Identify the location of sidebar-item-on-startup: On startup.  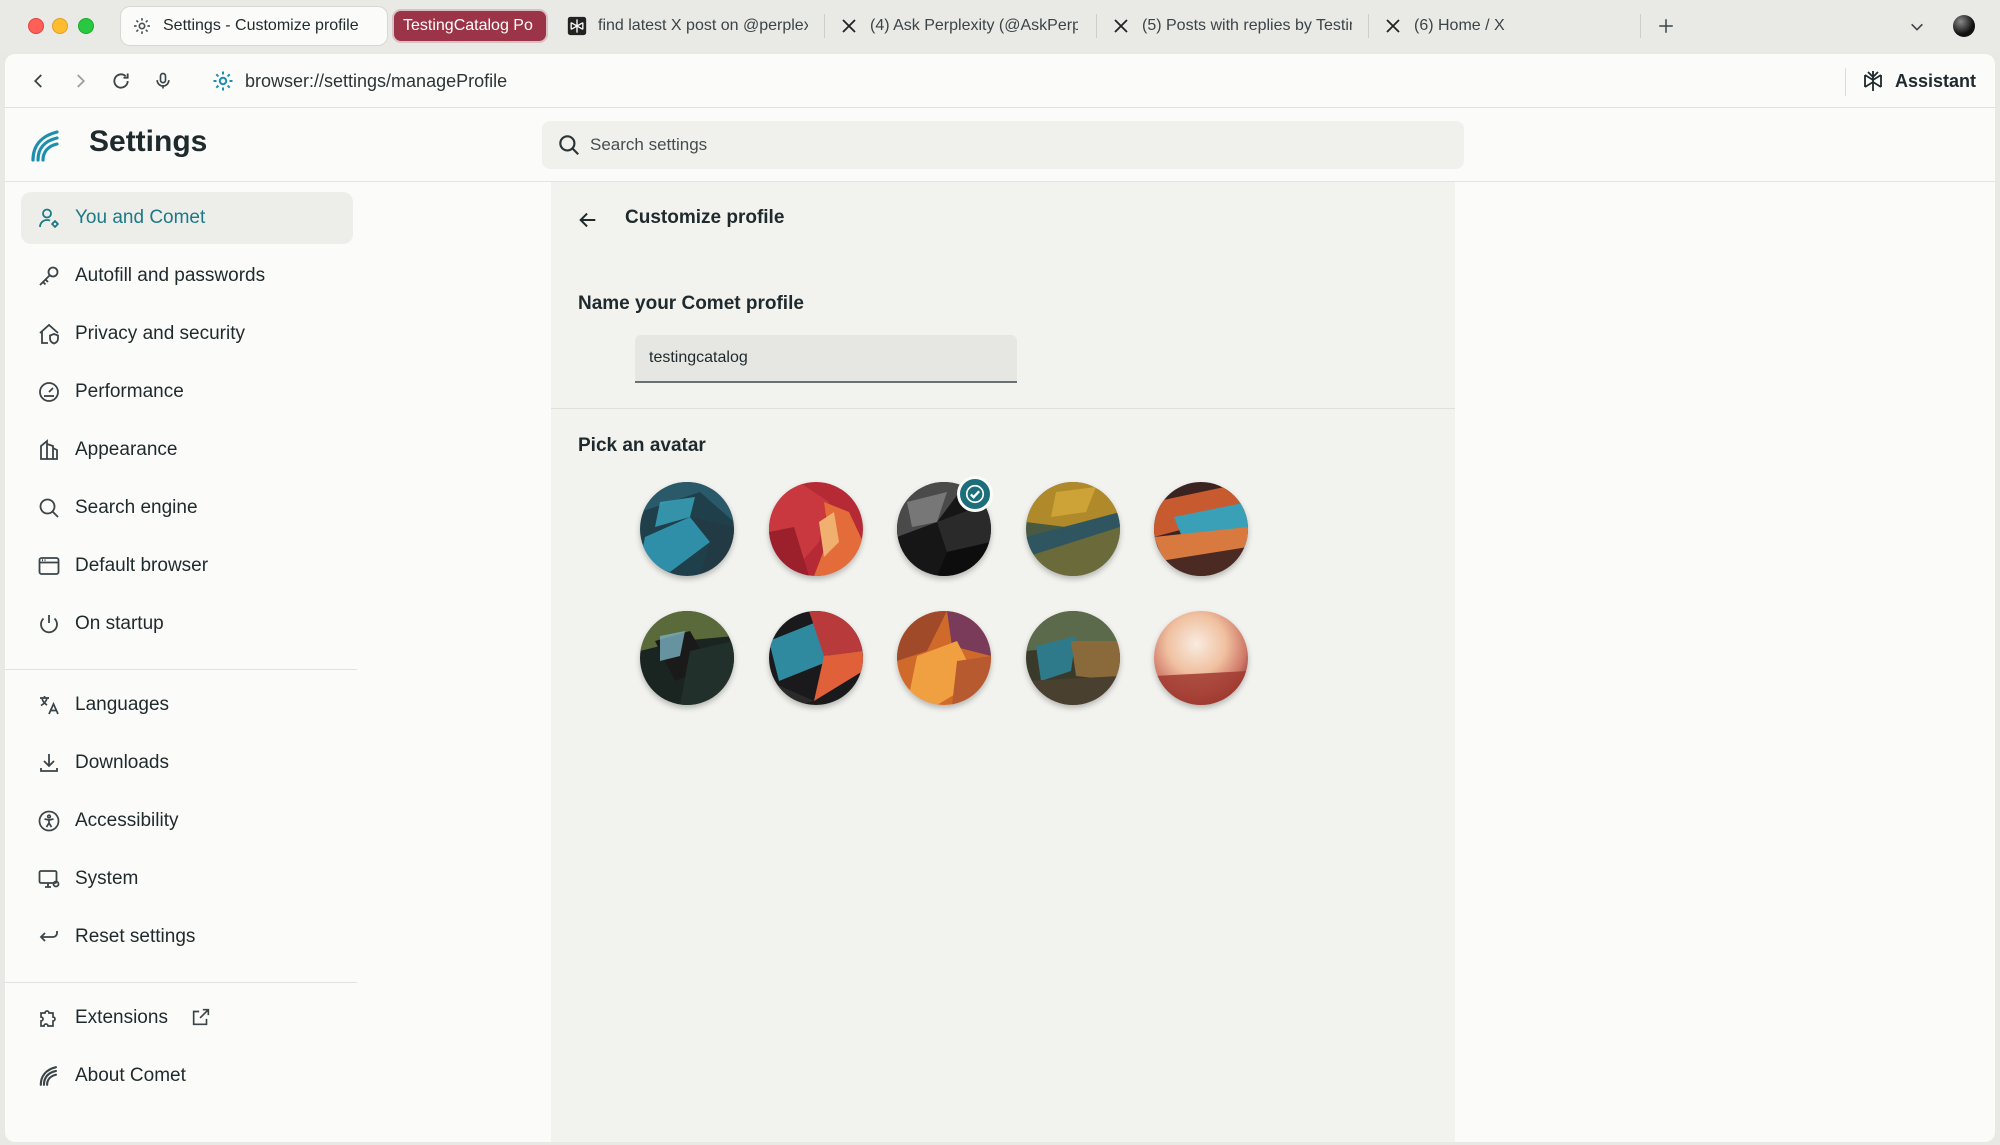
(187, 624).